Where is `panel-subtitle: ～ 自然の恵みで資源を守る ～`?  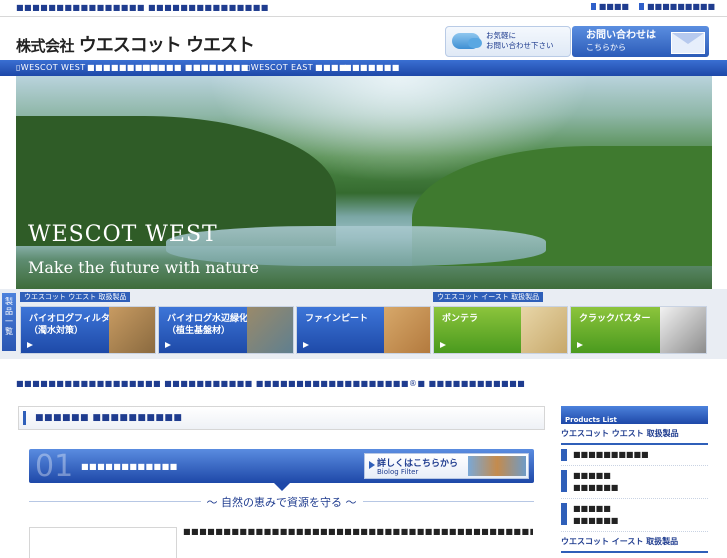
panel-subtitle: ～ 自然の恵みで資源を守る ～ is located at coordinates (281, 502).